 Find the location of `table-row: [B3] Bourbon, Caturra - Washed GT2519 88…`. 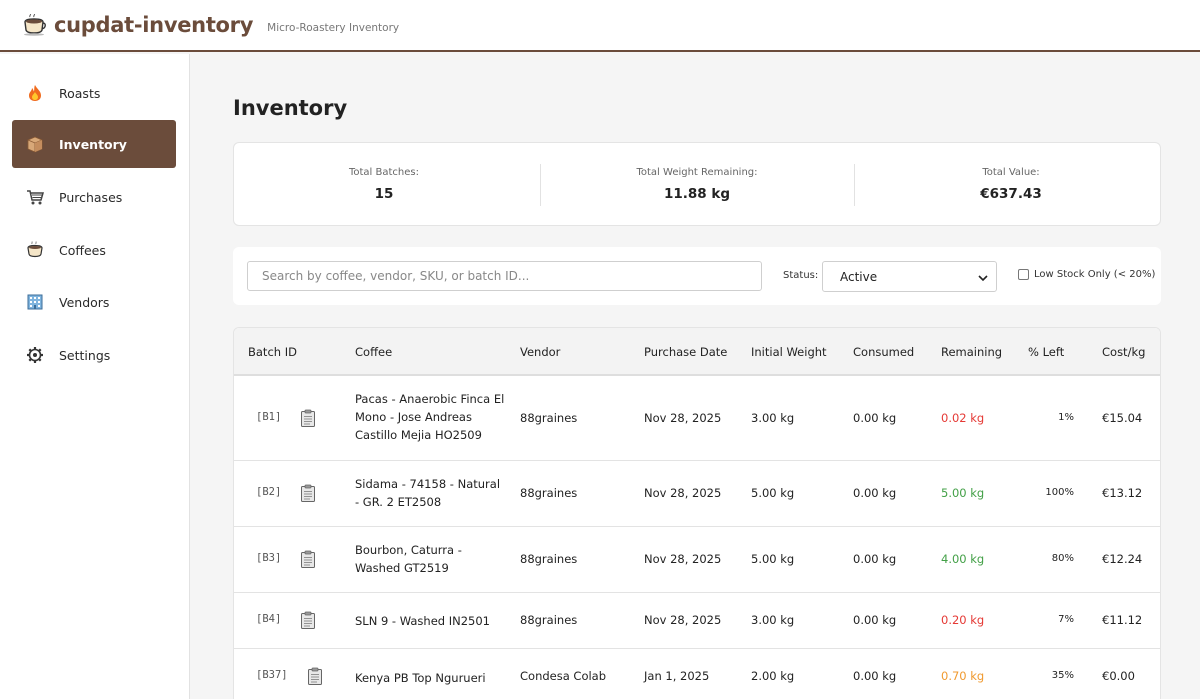

table-row: [B3] Bourbon, Caturra - Washed GT2519 88… is located at coordinates (697, 560).